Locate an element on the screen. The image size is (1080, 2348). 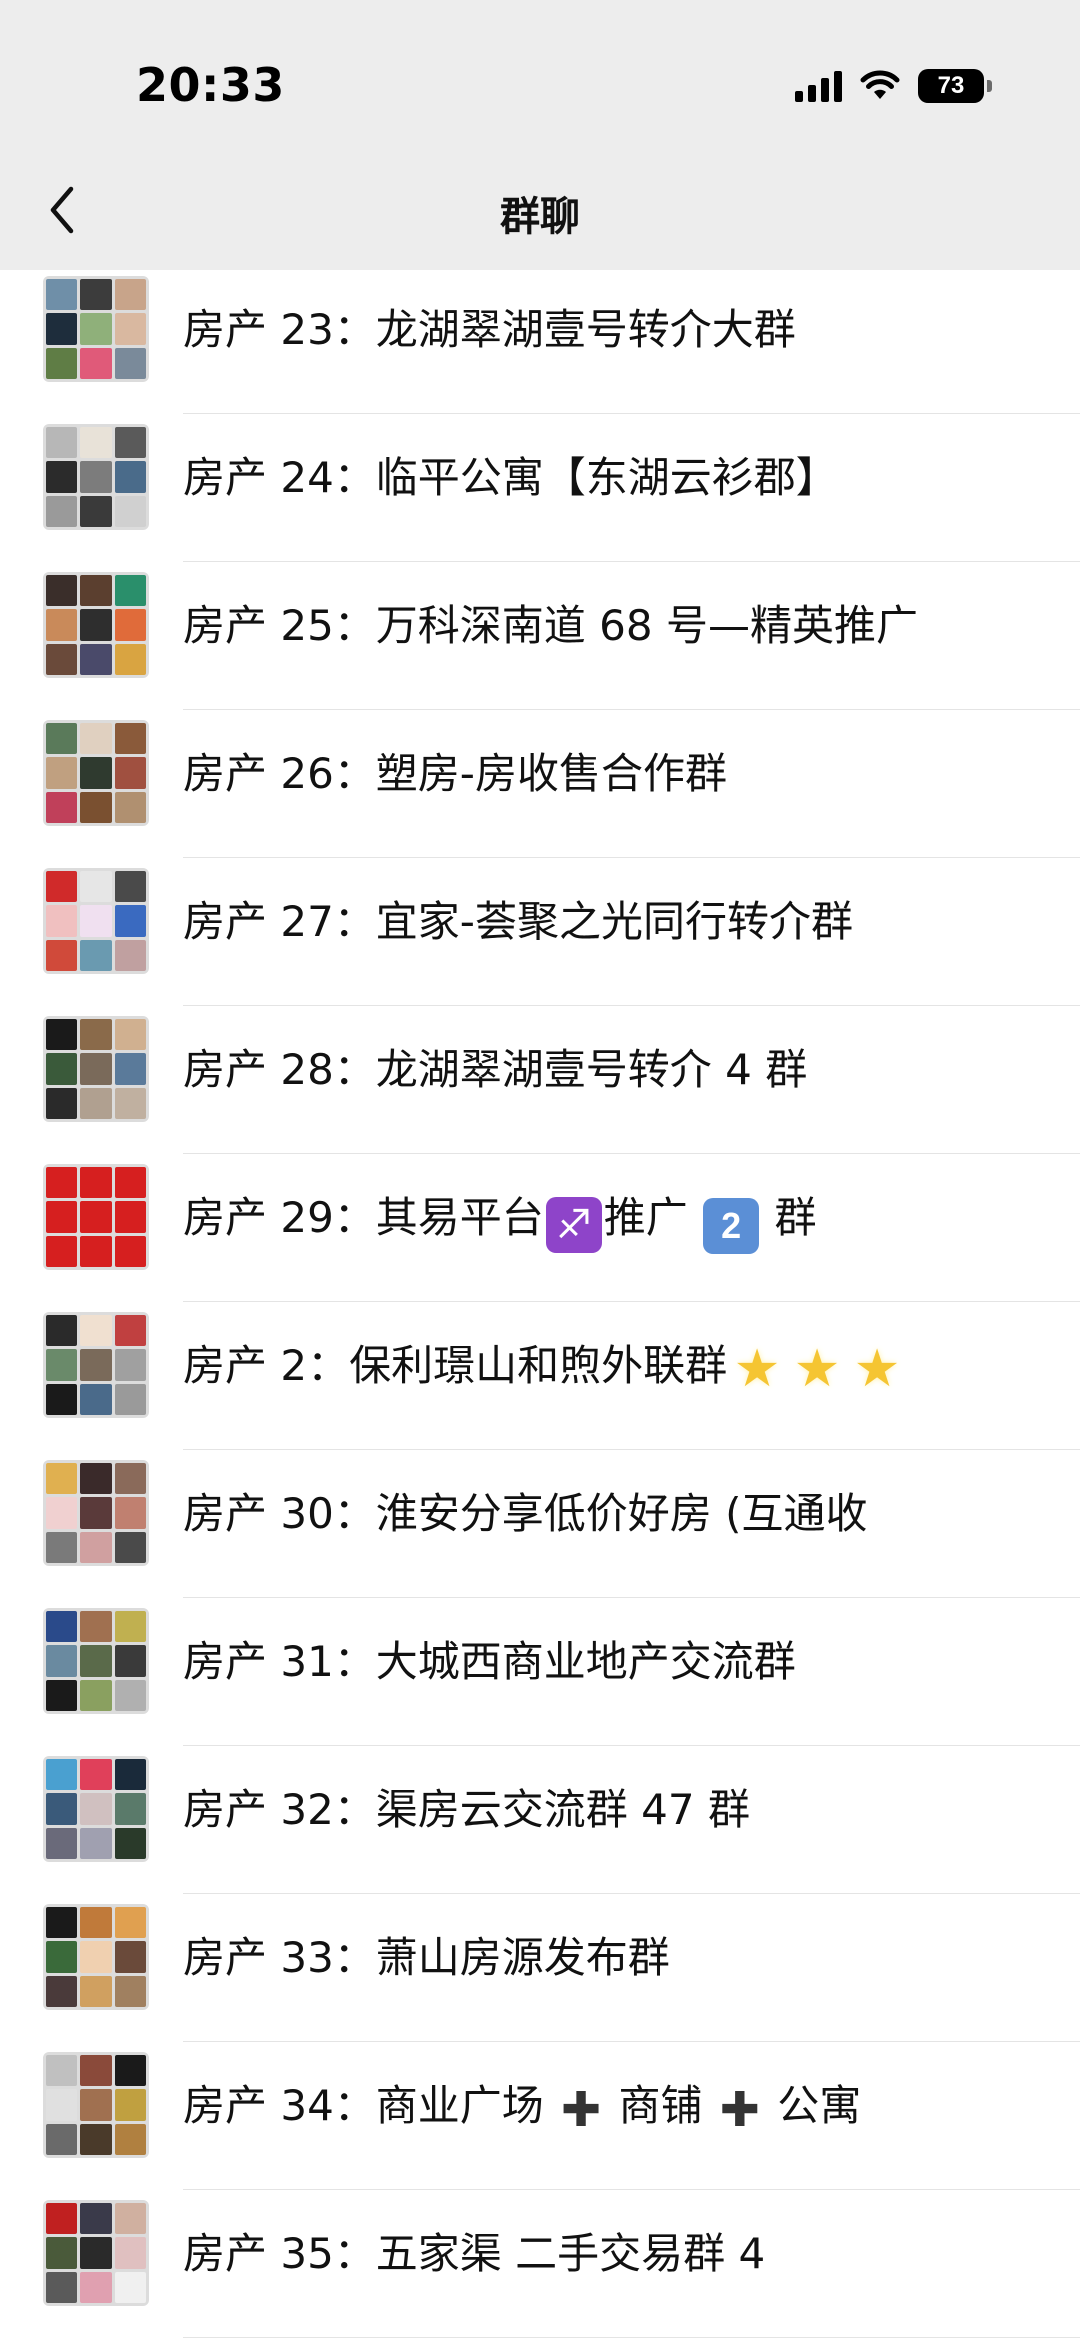
group-chat-name-text: 房产 29：其易平台 is located at coordinates (363, 1217).